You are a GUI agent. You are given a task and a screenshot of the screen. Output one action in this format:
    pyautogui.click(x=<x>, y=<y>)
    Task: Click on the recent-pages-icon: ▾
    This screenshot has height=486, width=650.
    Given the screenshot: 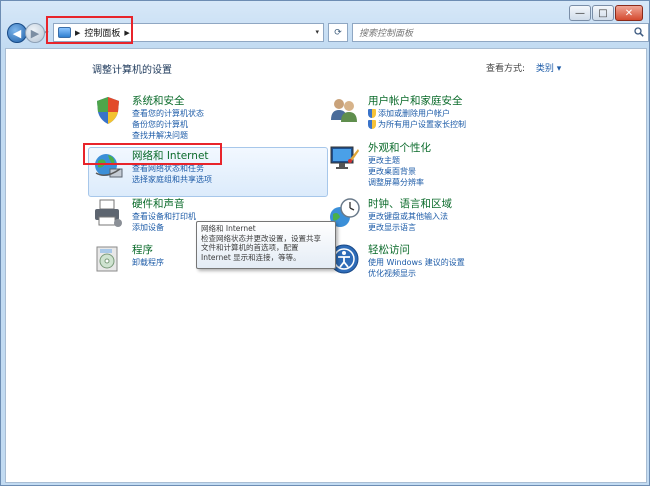 What is the action you would take?
    pyautogui.click(x=47, y=33)
    